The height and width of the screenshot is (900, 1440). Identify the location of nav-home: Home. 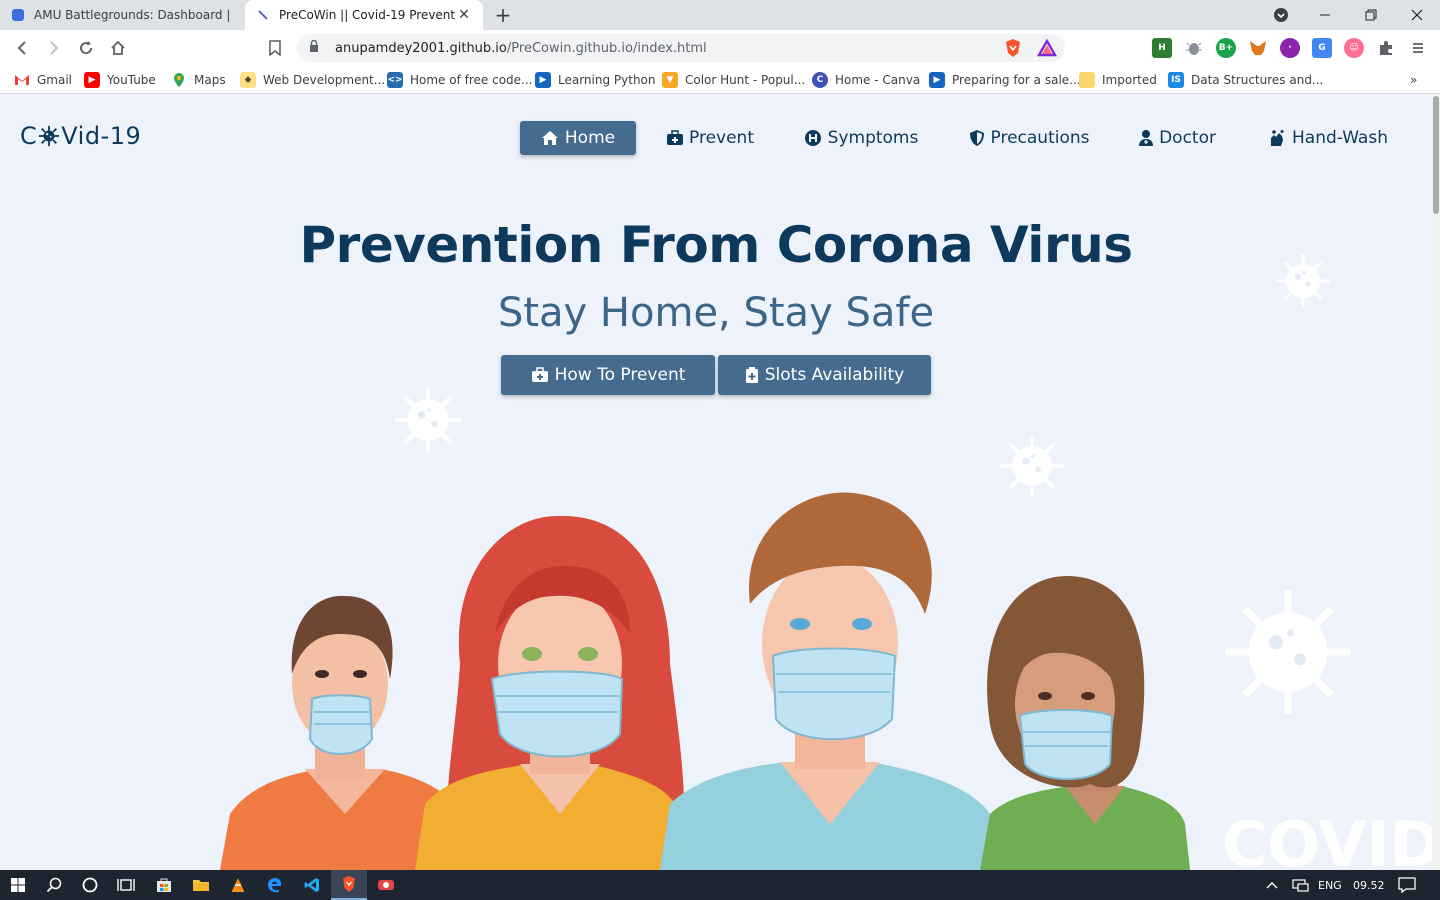
(578, 138).